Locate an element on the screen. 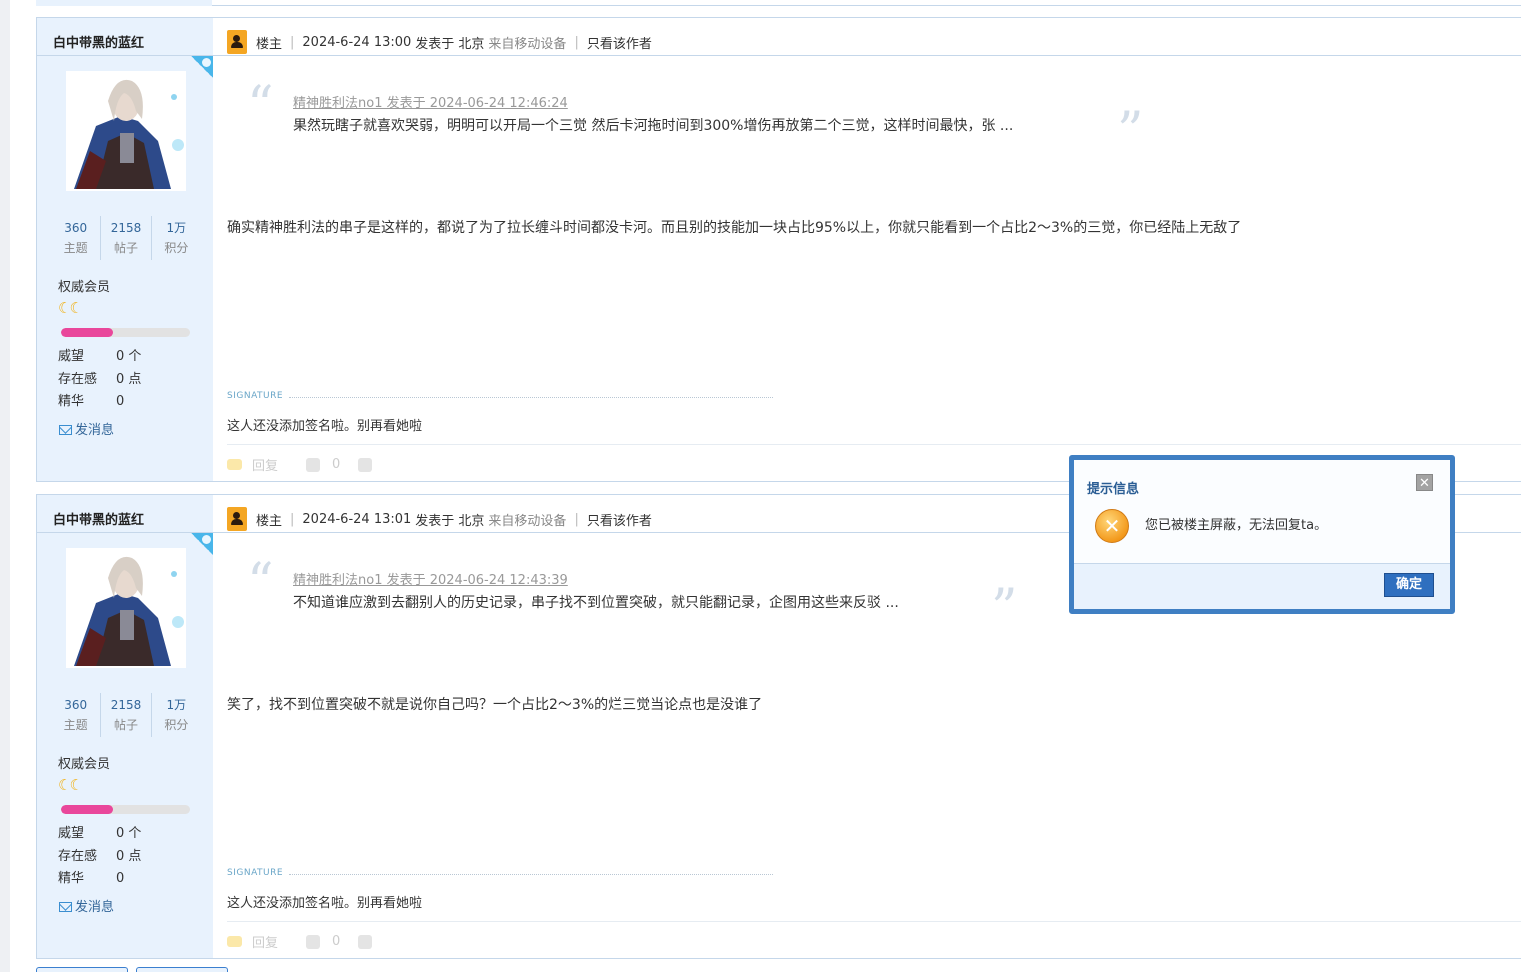 This screenshot has width=1521, height=972. error-icon: ✕ is located at coordinates (1112, 526).